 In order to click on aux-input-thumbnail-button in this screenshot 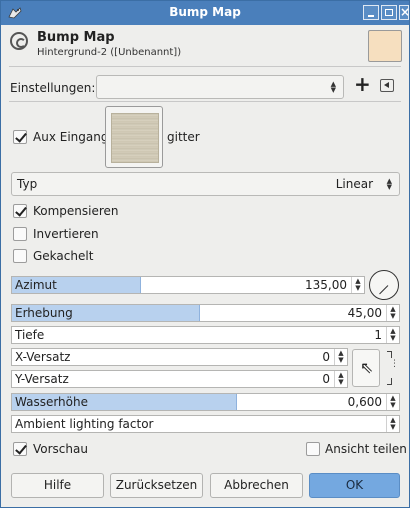, I will do `click(134, 137)`.